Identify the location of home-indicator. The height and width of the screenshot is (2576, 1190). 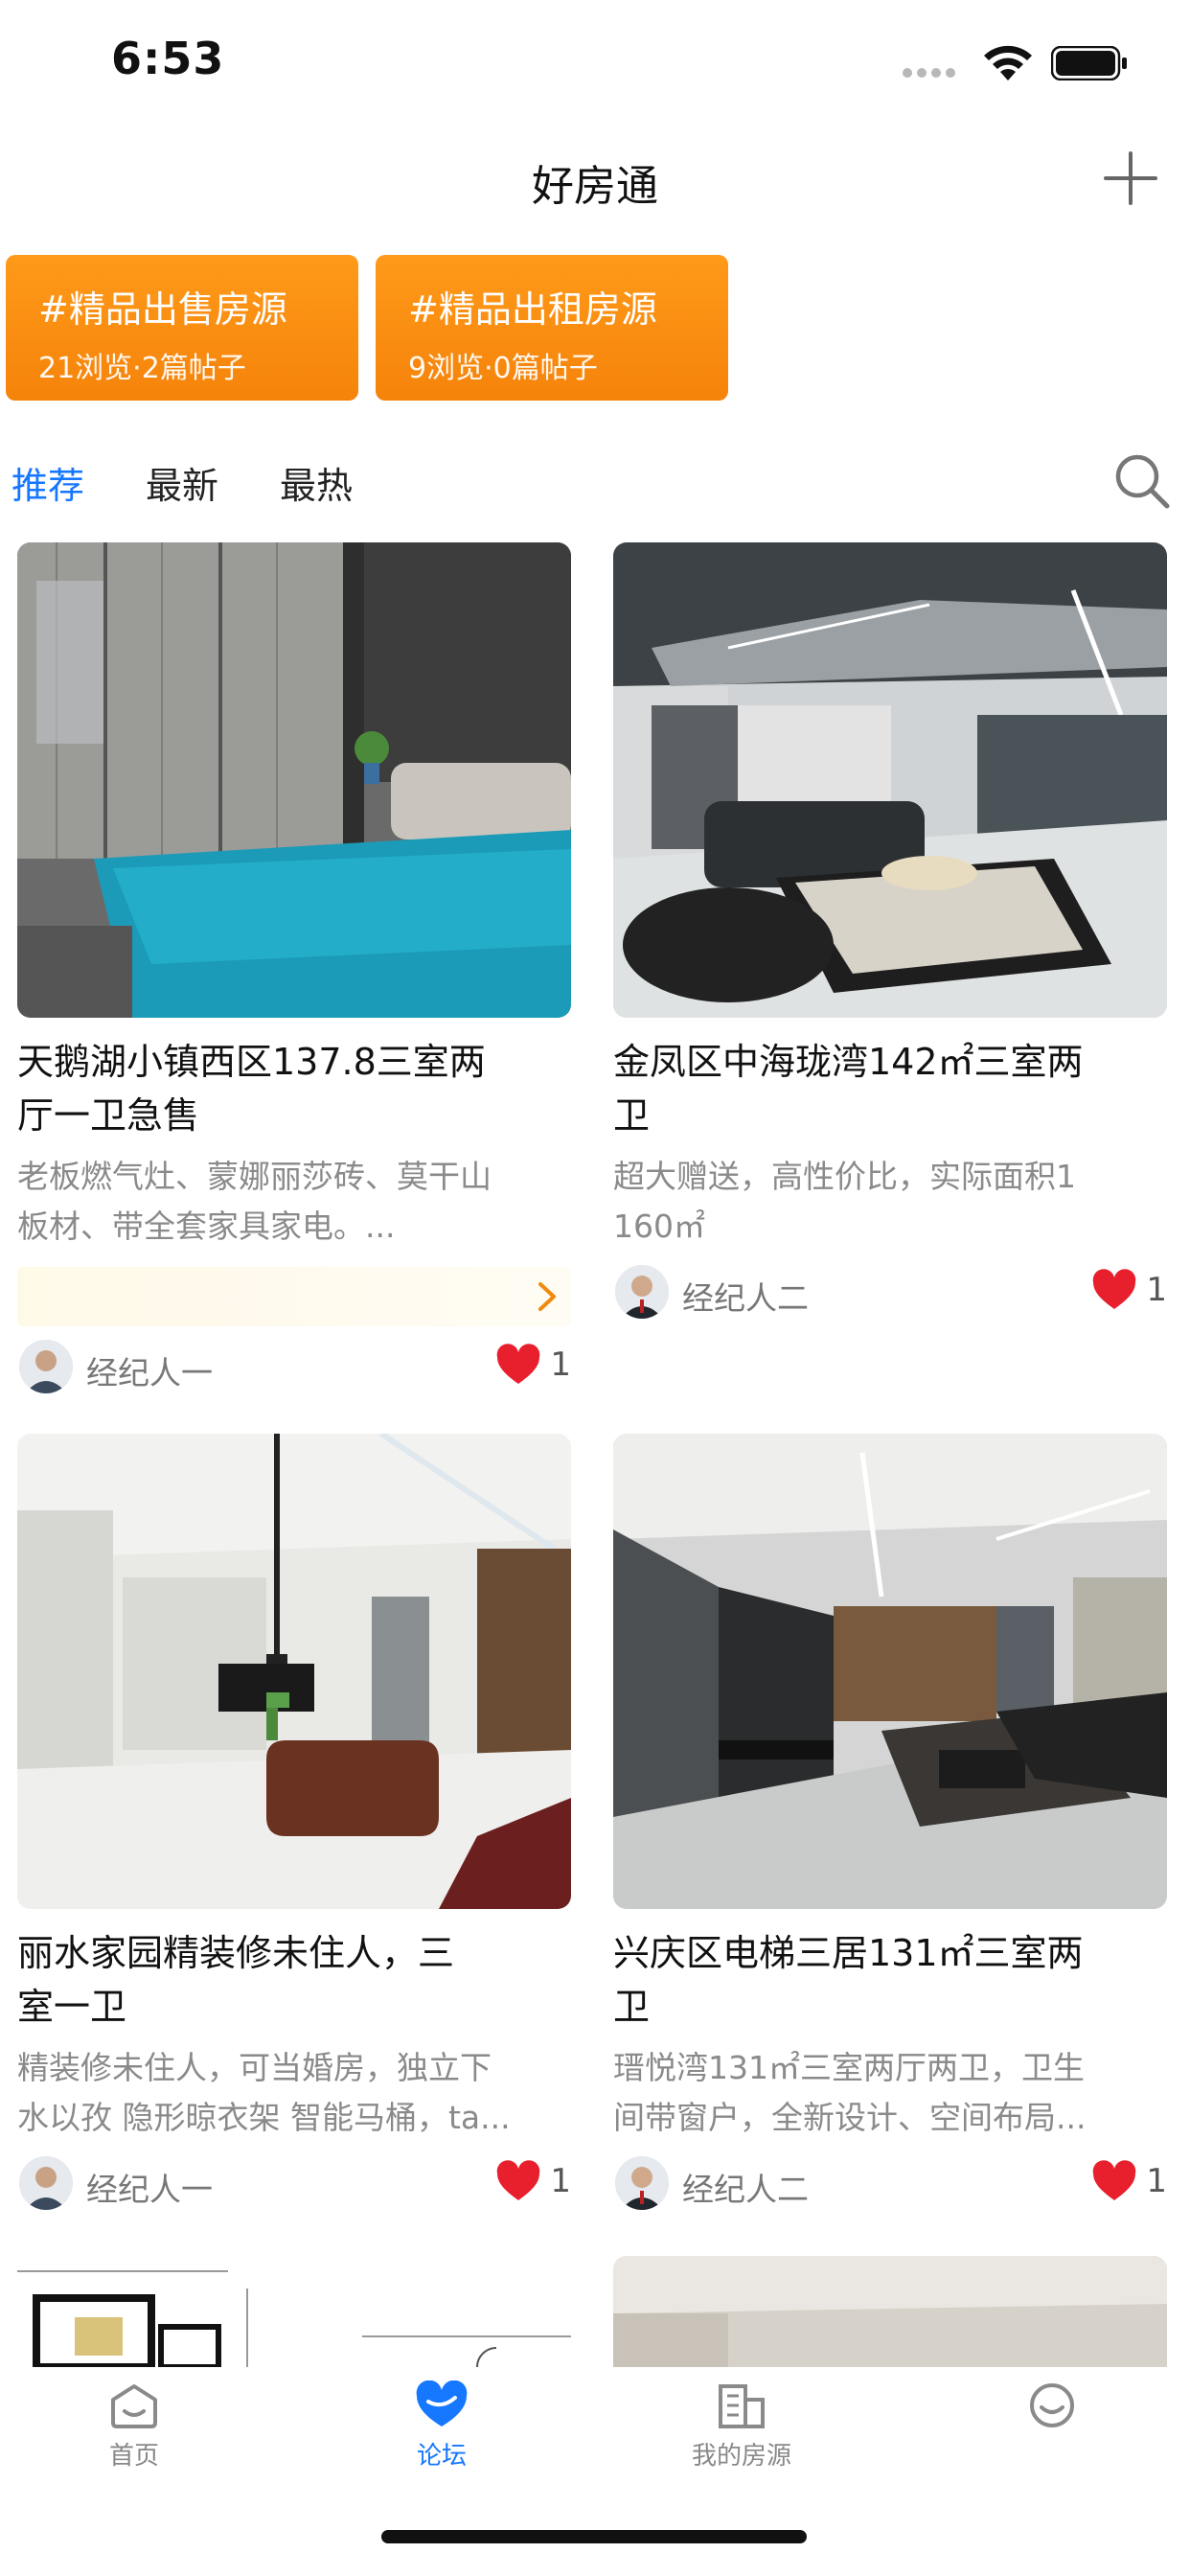
(594, 2536).